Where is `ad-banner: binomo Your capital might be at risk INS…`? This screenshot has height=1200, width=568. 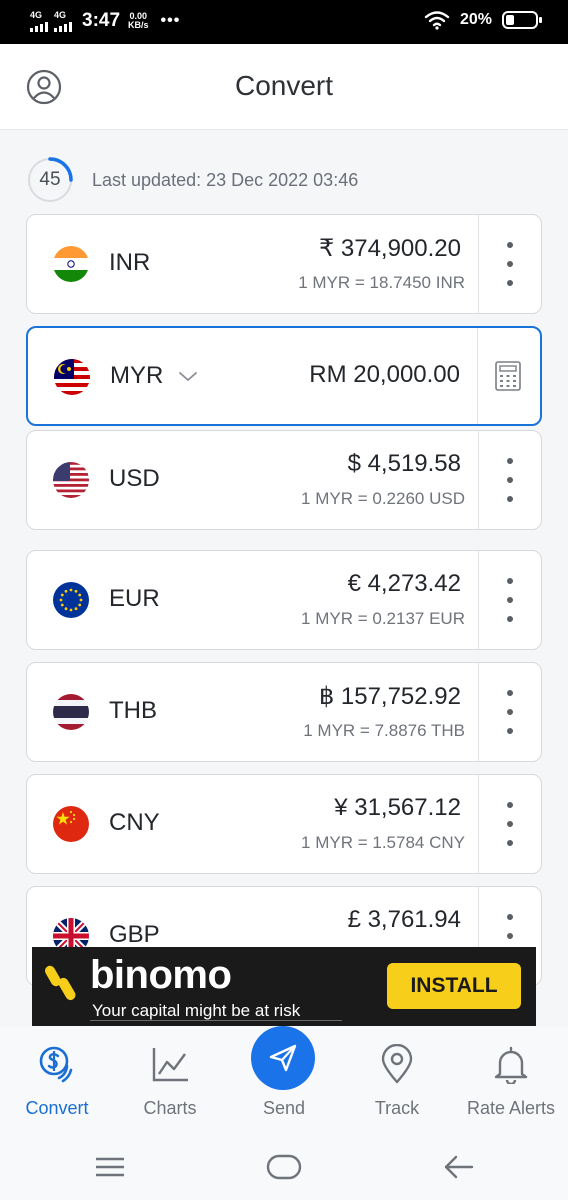
ad-banner: binomo Your capital might be at risk INS… is located at coordinates (284, 986).